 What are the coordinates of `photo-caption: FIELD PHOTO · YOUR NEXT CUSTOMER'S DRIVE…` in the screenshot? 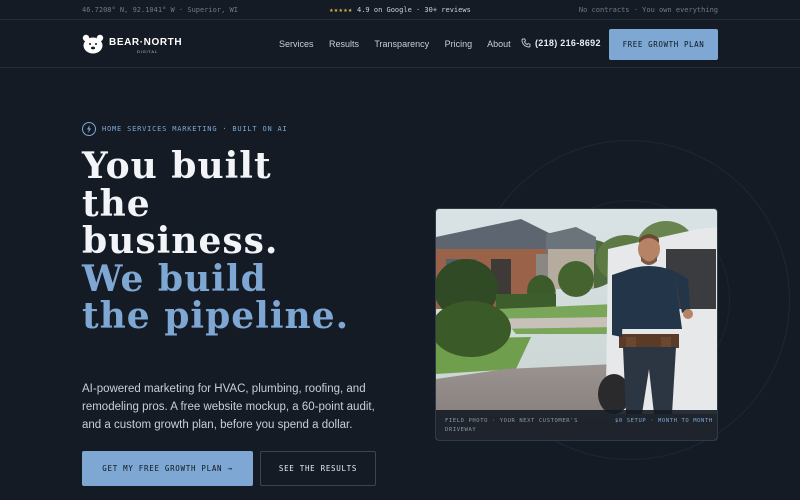 It's located at (576, 425).